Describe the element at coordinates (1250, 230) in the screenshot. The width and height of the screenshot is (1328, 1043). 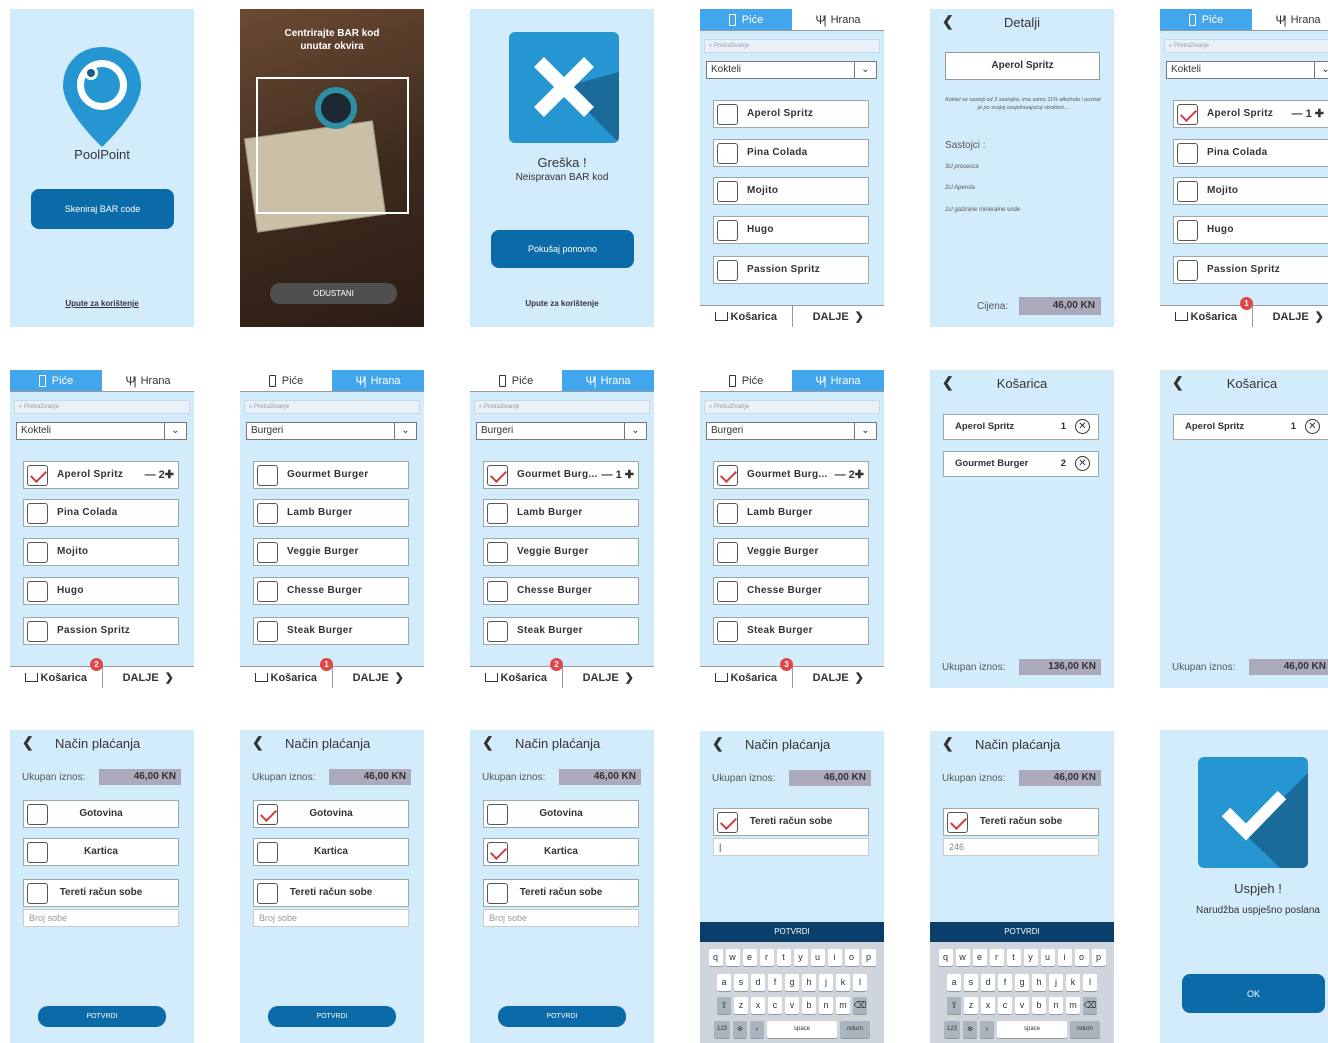
I see `list-item: Hugo` at that location.